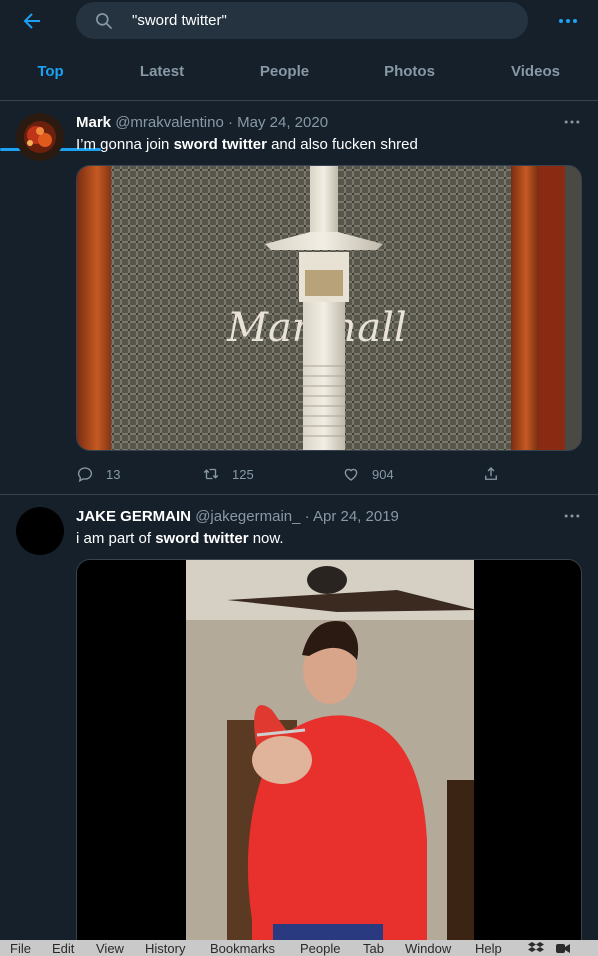  I want to click on menu-edit: Edit, so click(63, 948).